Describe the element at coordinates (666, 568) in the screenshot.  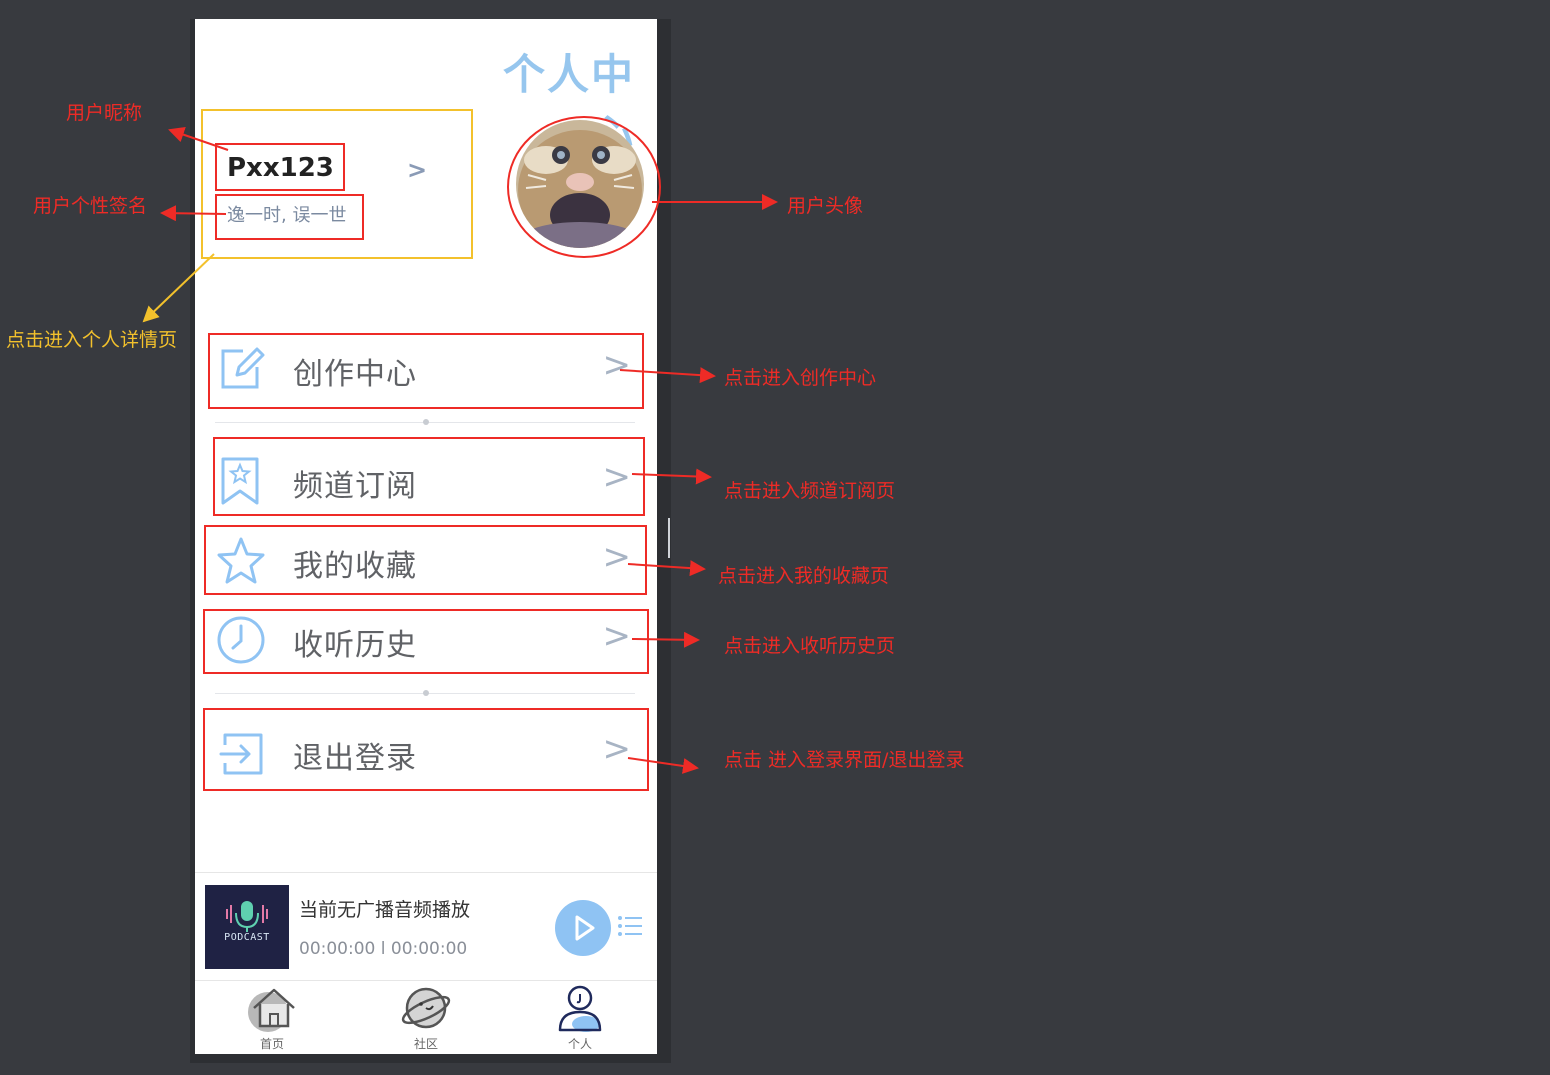
I see `arrow-favorites` at that location.